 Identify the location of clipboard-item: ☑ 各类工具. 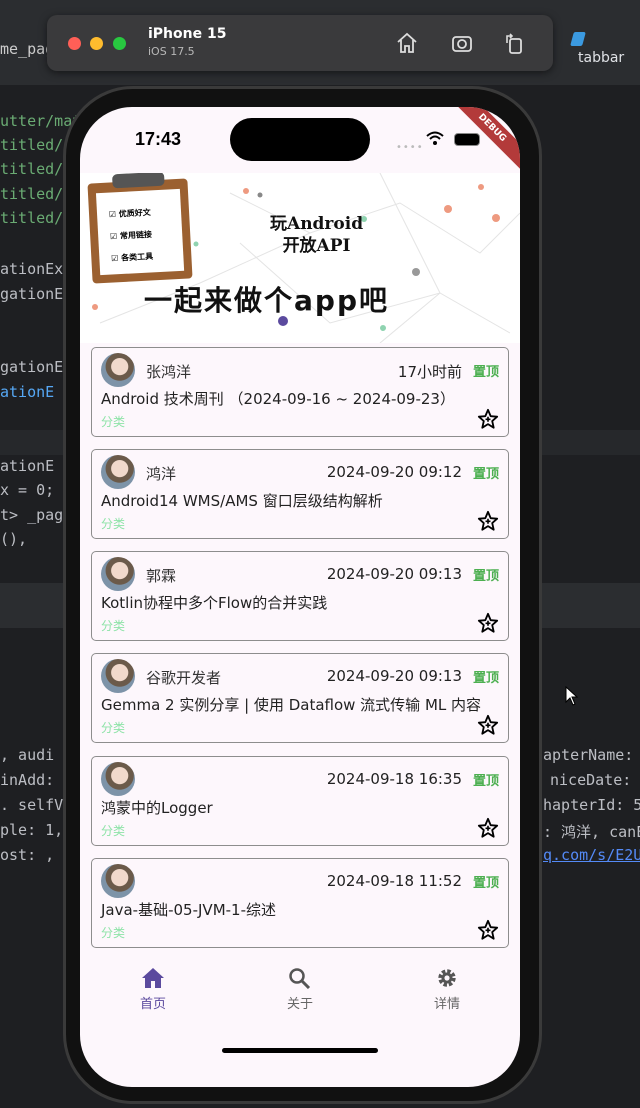
(132, 257).